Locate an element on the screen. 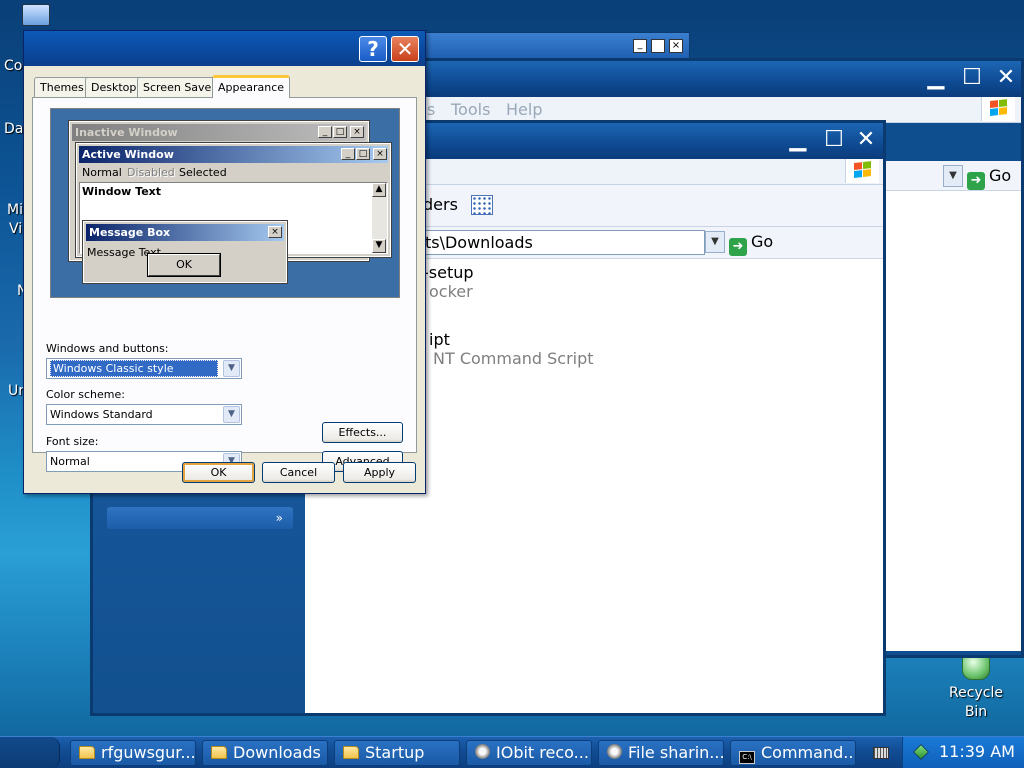 This screenshot has width=1024, height=768. bg-min-button: _ is located at coordinates (640, 46).